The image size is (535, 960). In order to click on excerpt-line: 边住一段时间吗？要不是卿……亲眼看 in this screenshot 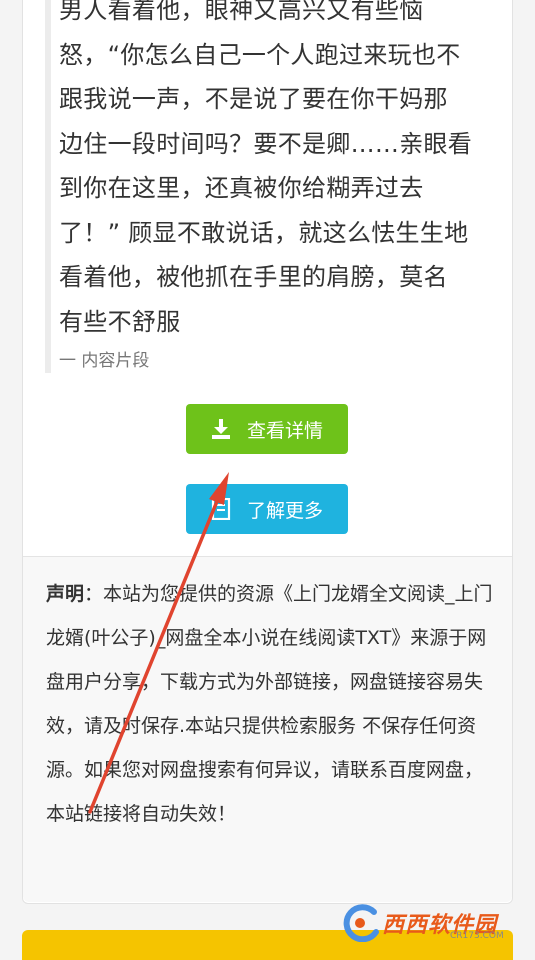, I will do `click(266, 143)`.